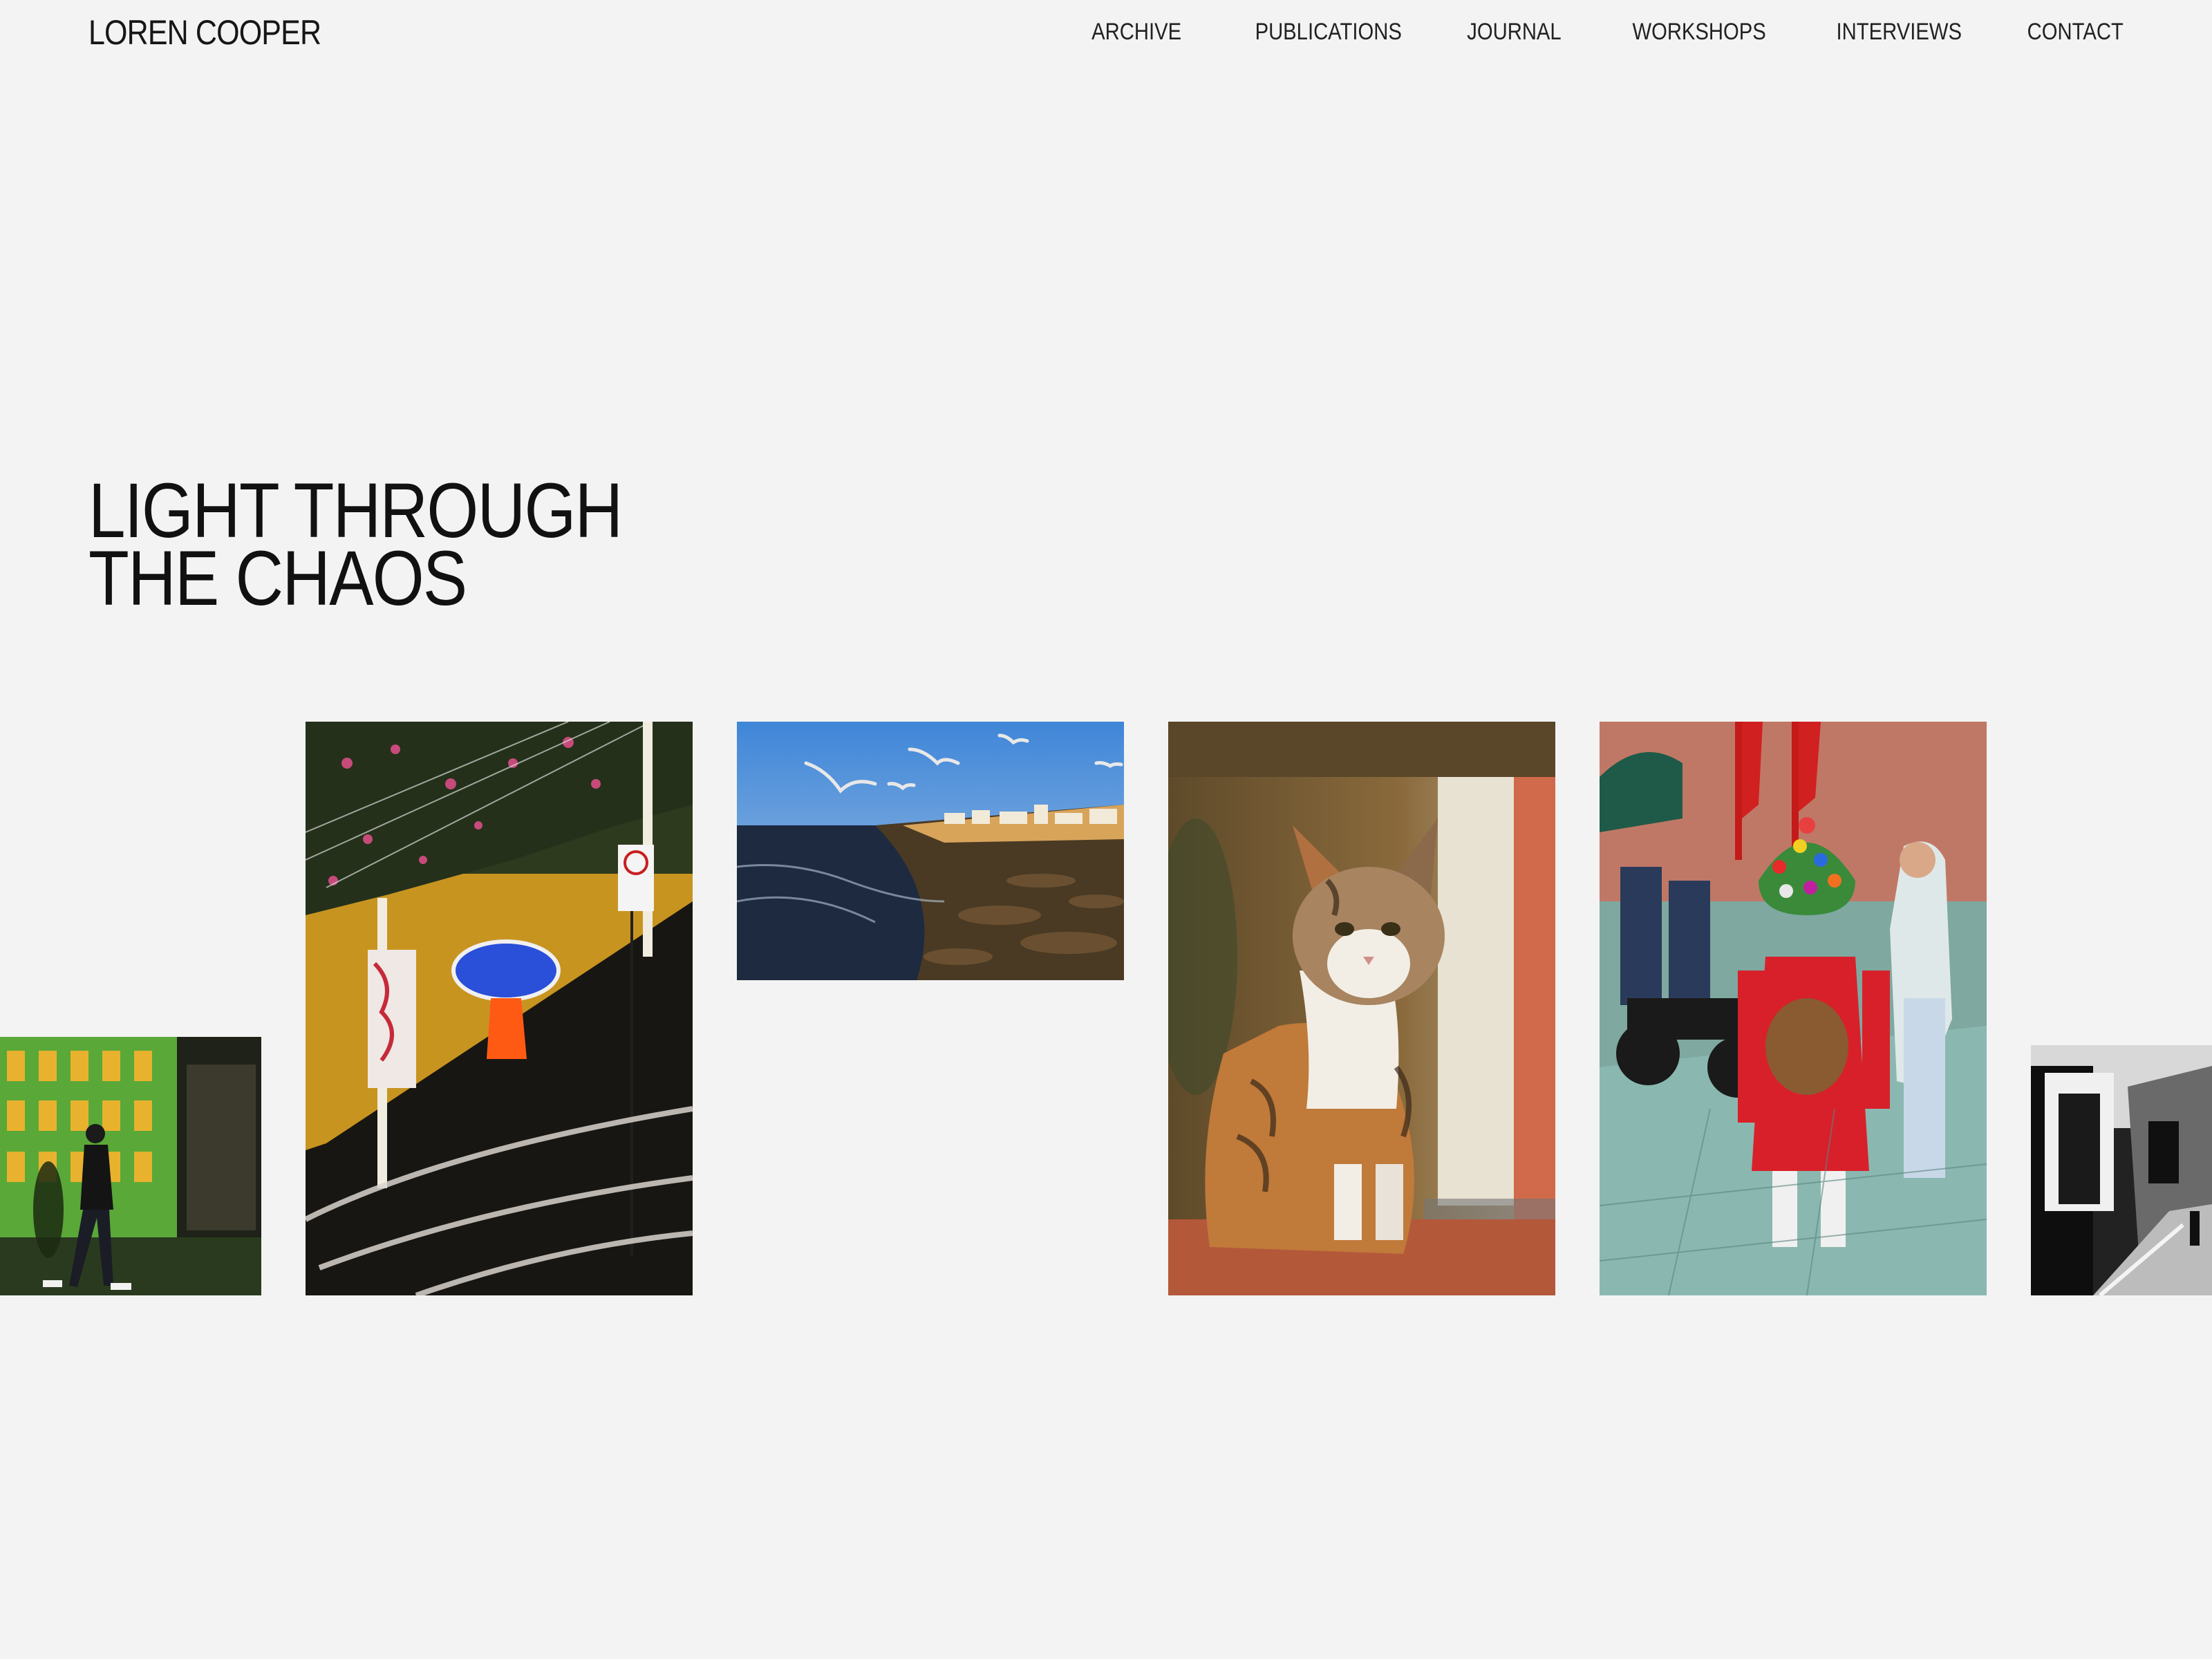 This screenshot has width=2212, height=1659. I want to click on page-title: LIGHT THROUGH THE CHAOS, so click(356, 547).